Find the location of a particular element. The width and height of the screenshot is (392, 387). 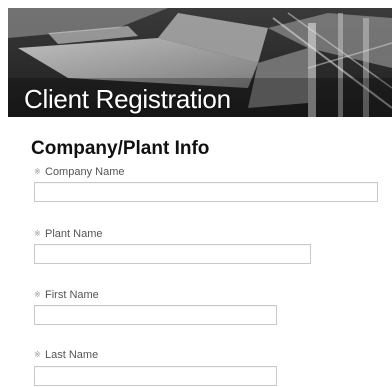

last-name-input is located at coordinates (155, 376).